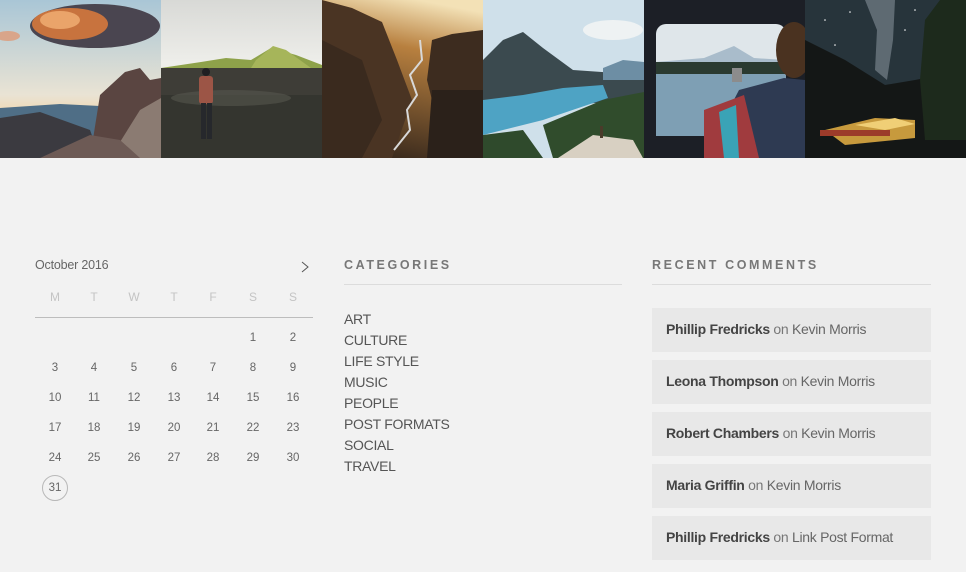 This screenshot has width=966, height=572. Describe the element at coordinates (174, 368) in the screenshot. I see `calendar-day: 6` at that location.